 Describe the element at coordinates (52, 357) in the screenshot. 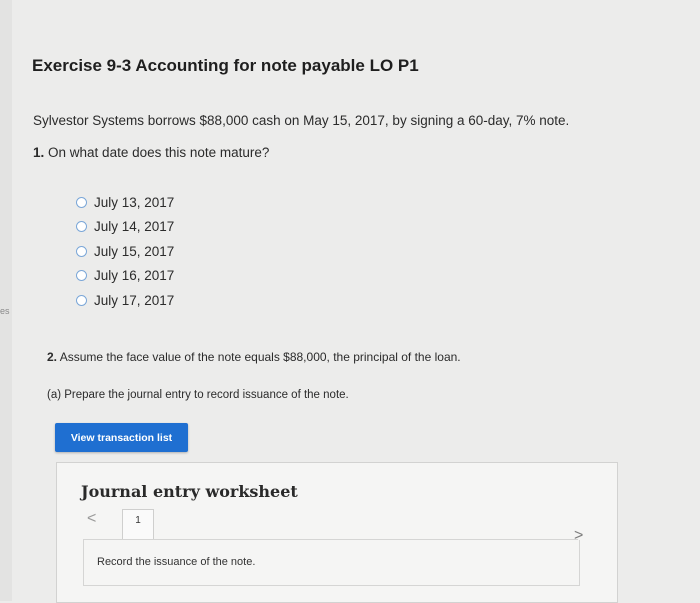

I see `question-2-number: 2.` at that location.